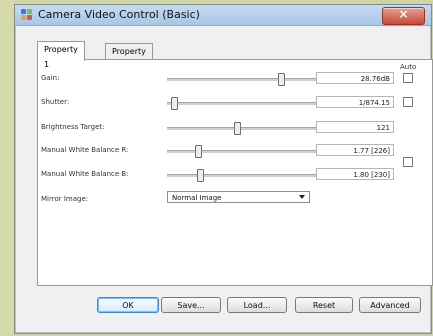 The height and width of the screenshot is (336, 433). I want to click on shutter-auto-checkbox, so click(408, 102).